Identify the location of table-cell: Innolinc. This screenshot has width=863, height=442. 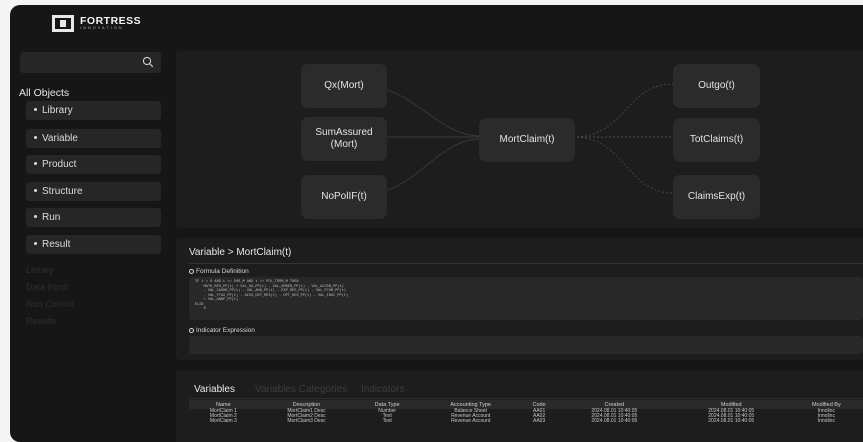
(826, 421).